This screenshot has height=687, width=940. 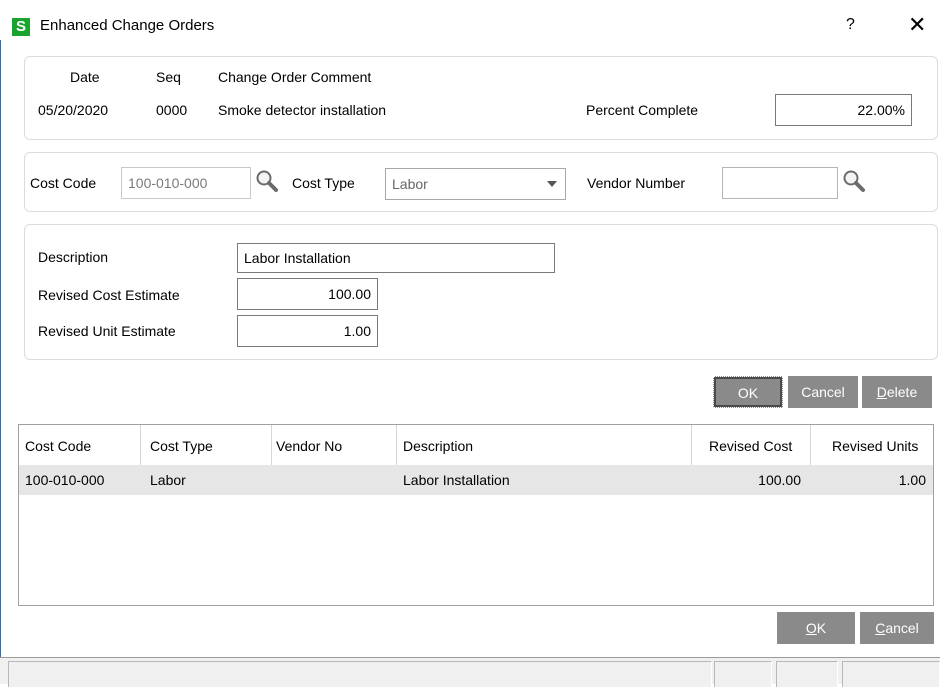 What do you see at coordinates (323, 183) in the screenshot?
I see `cost-type-label: Cost Type` at bounding box center [323, 183].